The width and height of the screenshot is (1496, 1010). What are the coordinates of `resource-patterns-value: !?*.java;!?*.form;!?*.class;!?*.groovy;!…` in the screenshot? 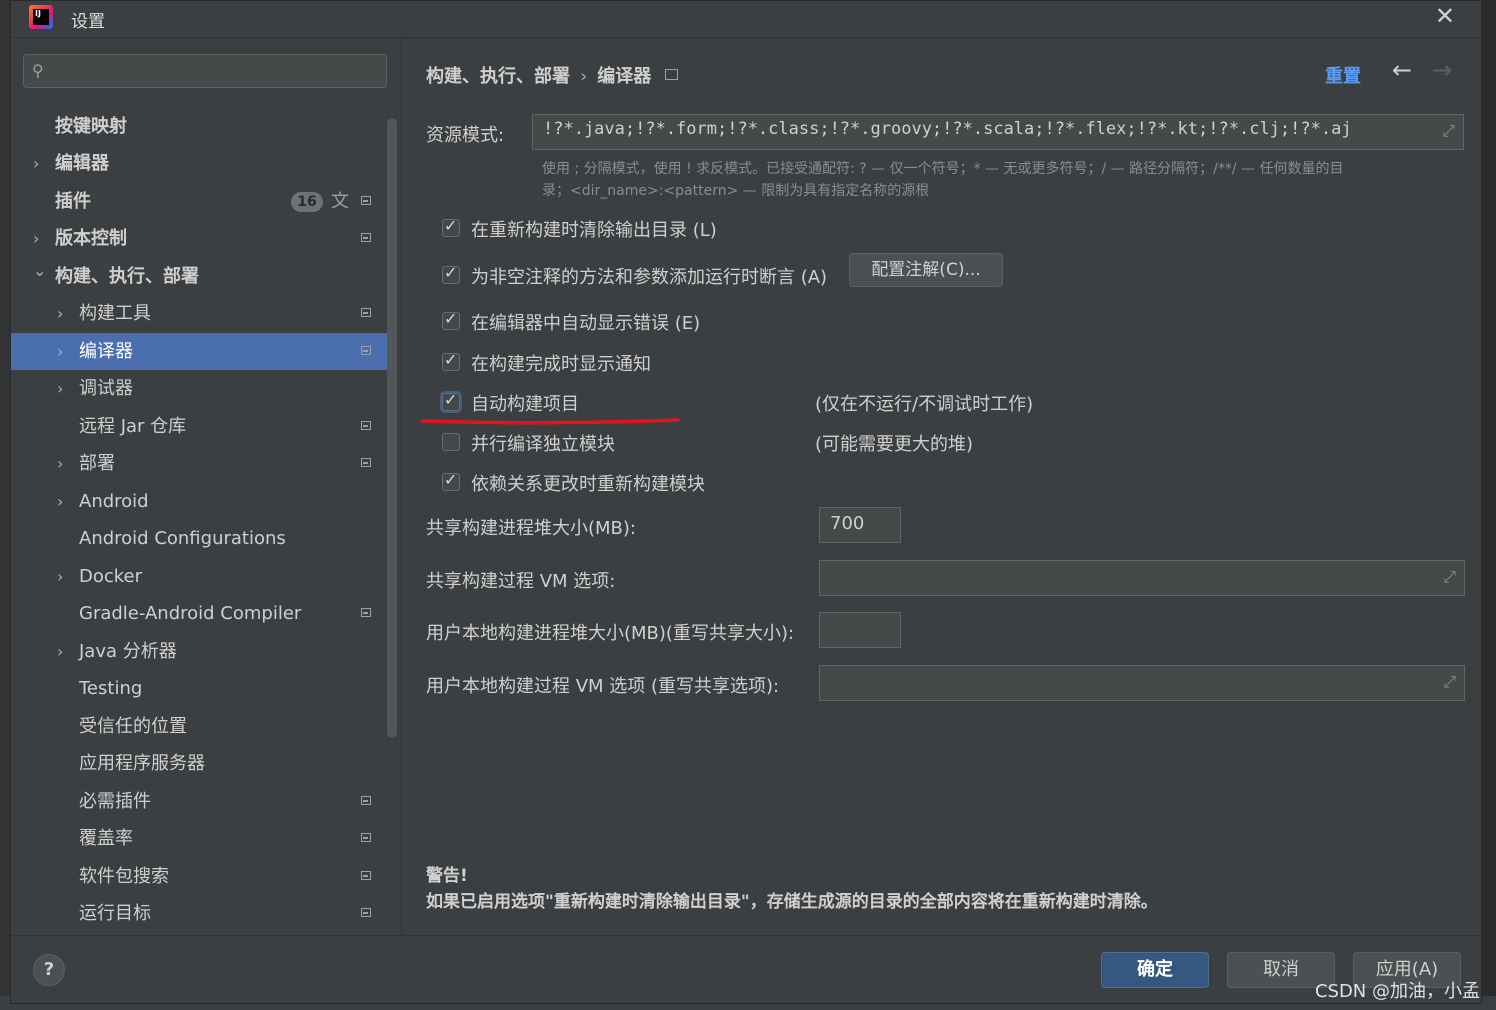 It's located at (947, 129).